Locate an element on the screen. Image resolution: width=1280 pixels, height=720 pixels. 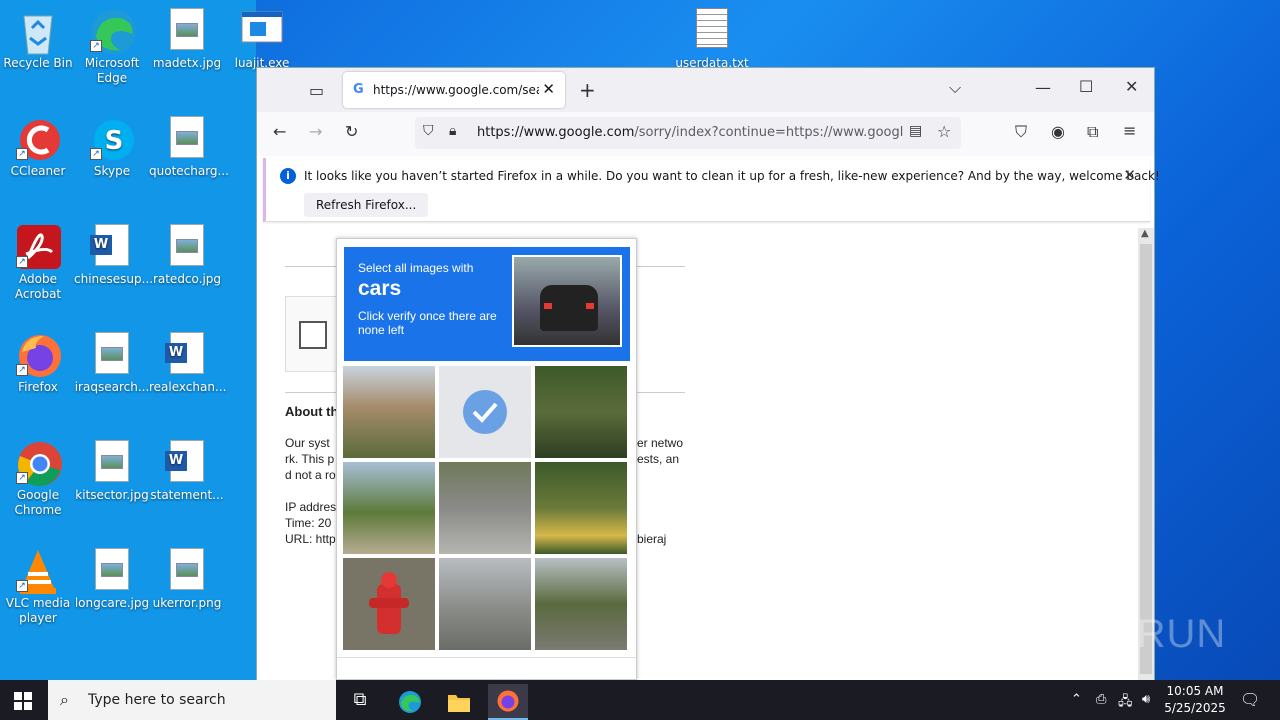
text-file-icon is located at coordinates (712, 30).